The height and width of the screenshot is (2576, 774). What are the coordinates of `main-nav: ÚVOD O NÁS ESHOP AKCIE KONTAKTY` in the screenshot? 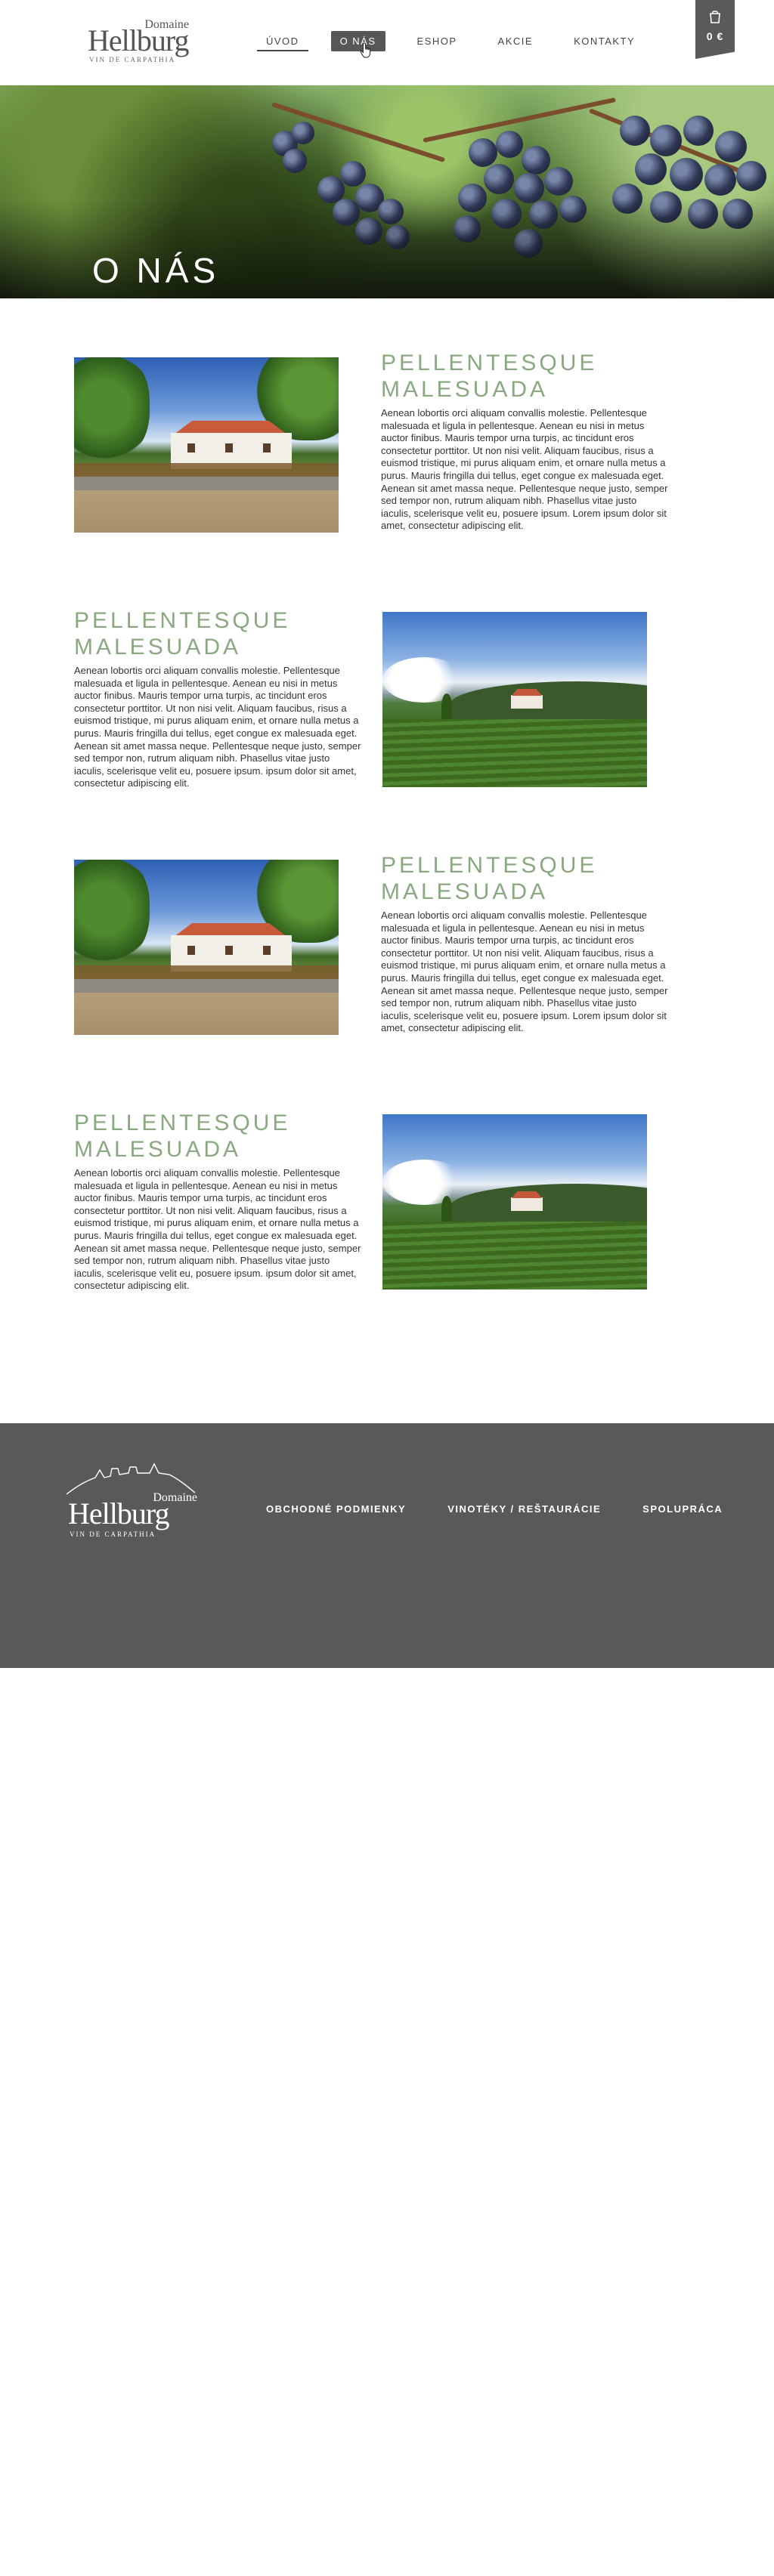 It's located at (462, 41).